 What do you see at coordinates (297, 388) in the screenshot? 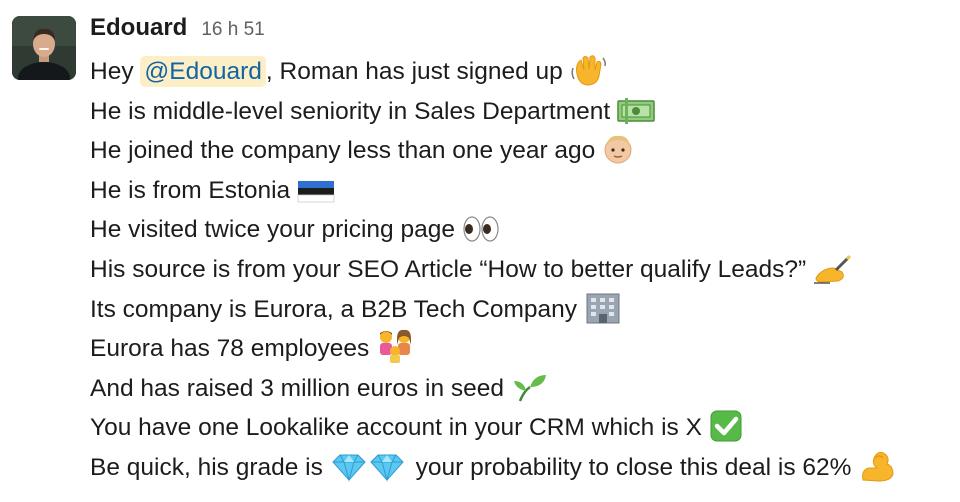
I see `line-text: And has raised 3 million euros in seed` at bounding box center [297, 388].